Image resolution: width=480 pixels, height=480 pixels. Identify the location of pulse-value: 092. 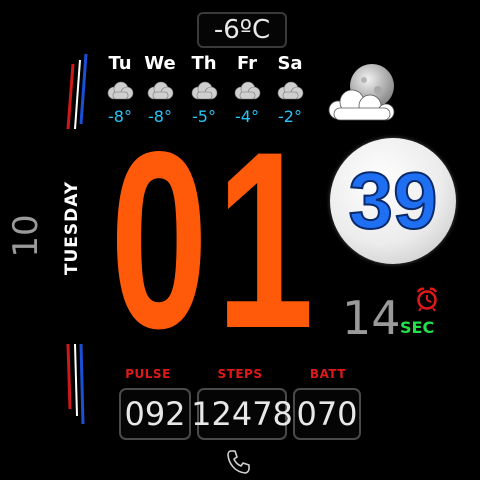
(155, 414).